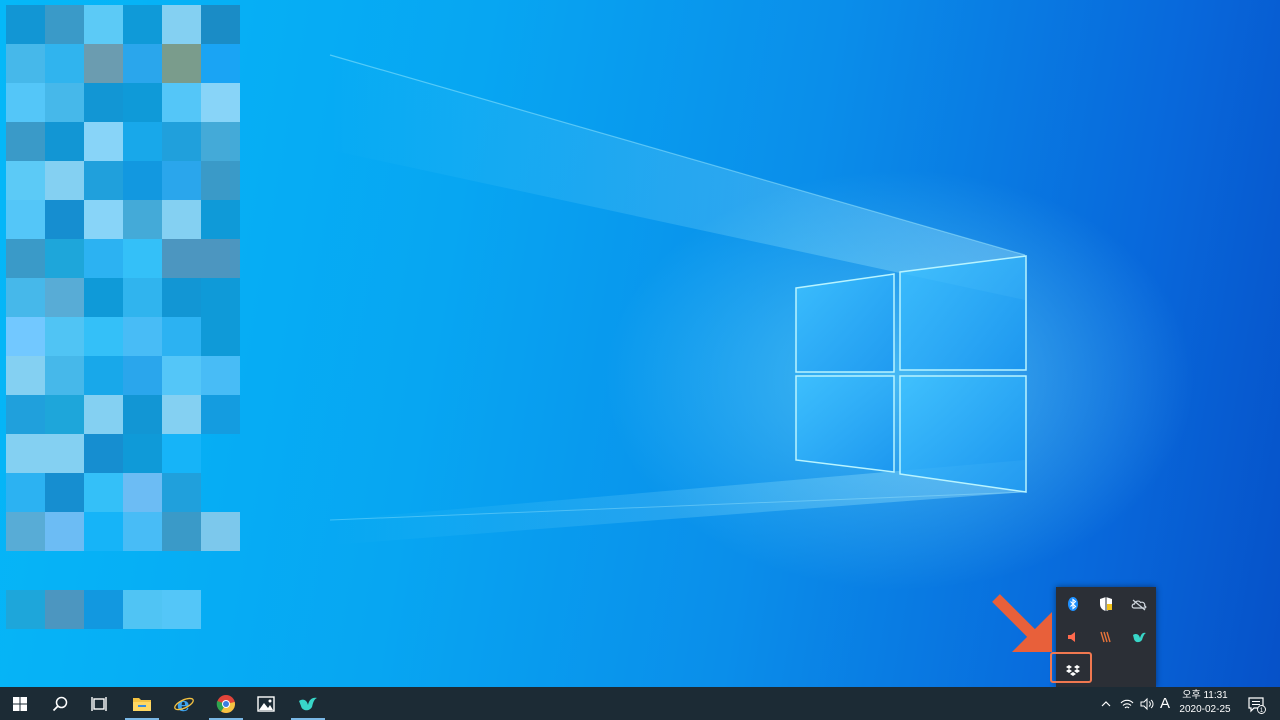 The image size is (1280, 720). What do you see at coordinates (1022, 623) in the screenshot?
I see `annotation-arrow` at bounding box center [1022, 623].